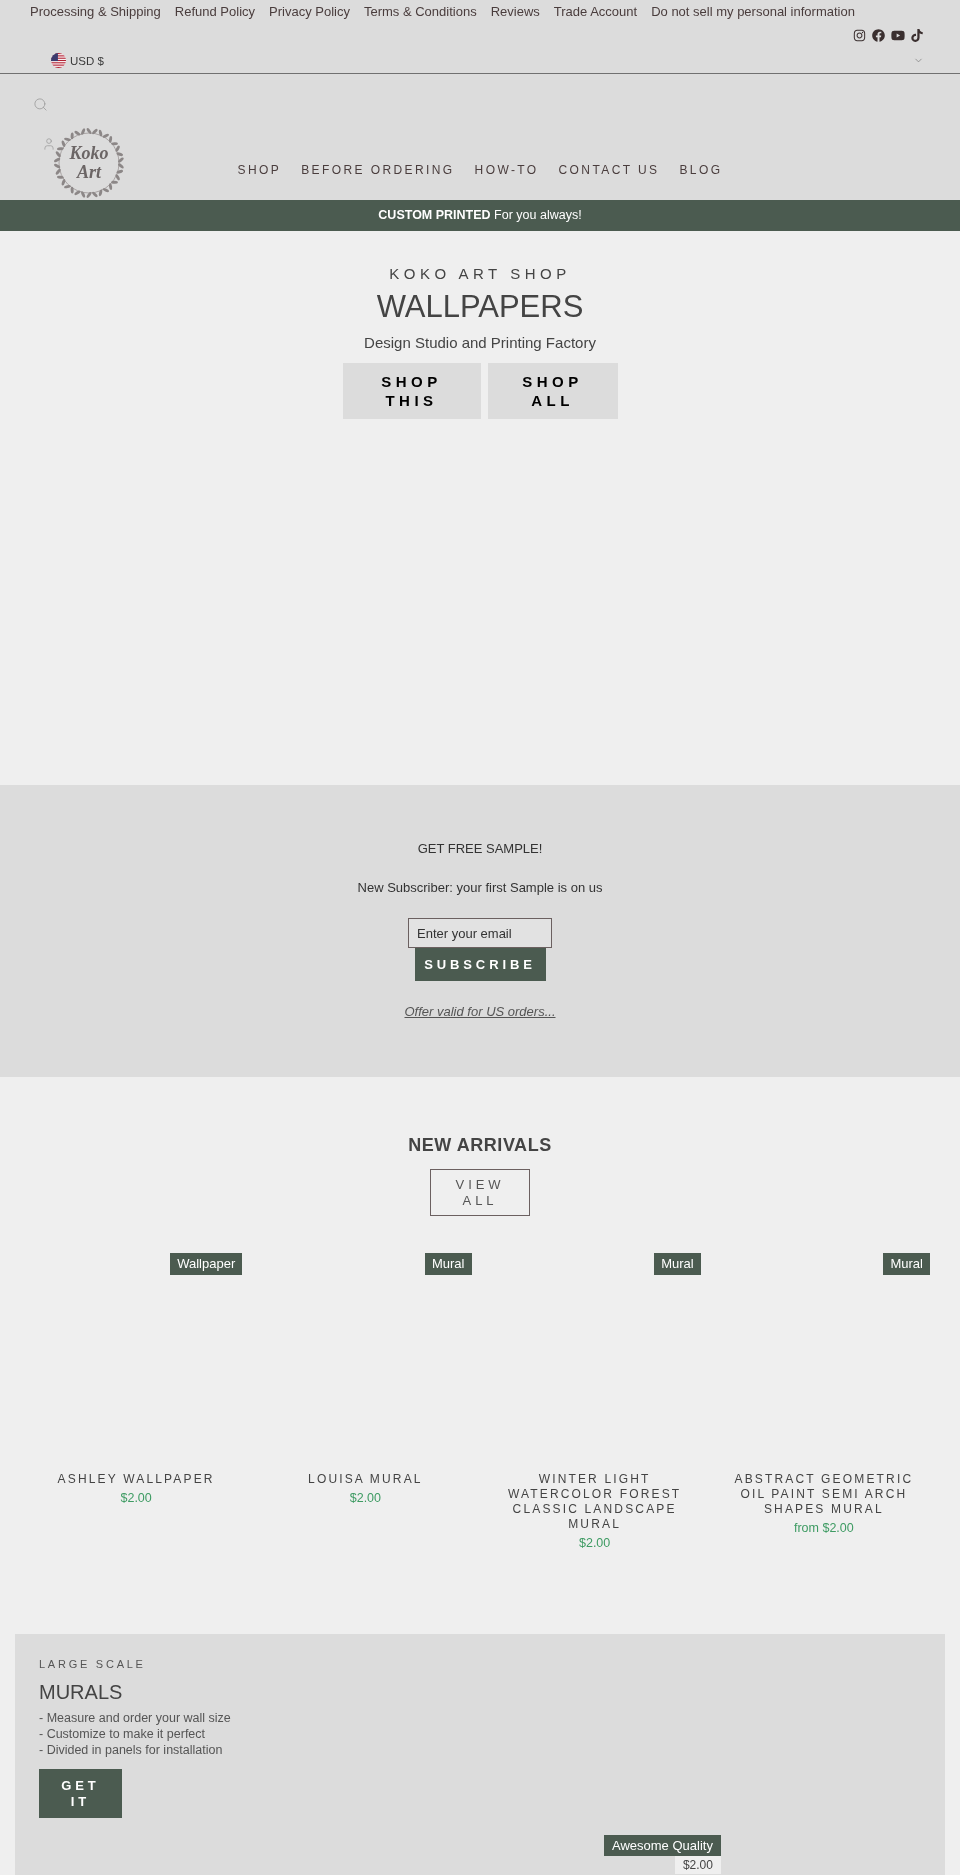 The width and height of the screenshot is (960, 1875). Describe the element at coordinates (609, 170) in the screenshot. I see `nav-link: CONTACT US` at that location.